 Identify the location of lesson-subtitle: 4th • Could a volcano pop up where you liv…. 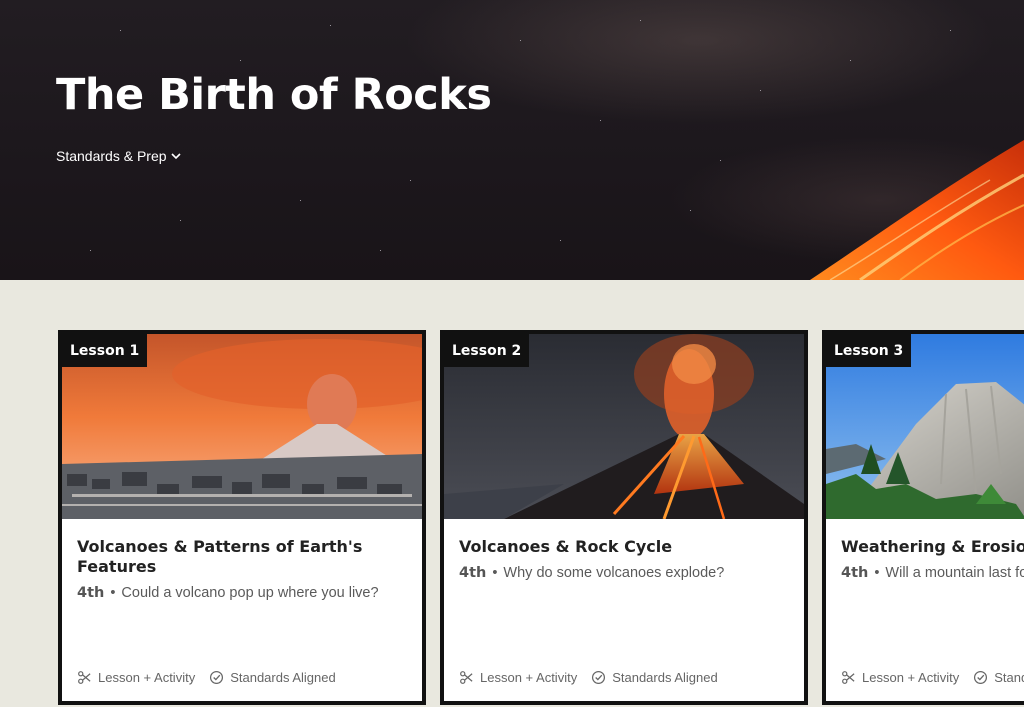
(228, 593).